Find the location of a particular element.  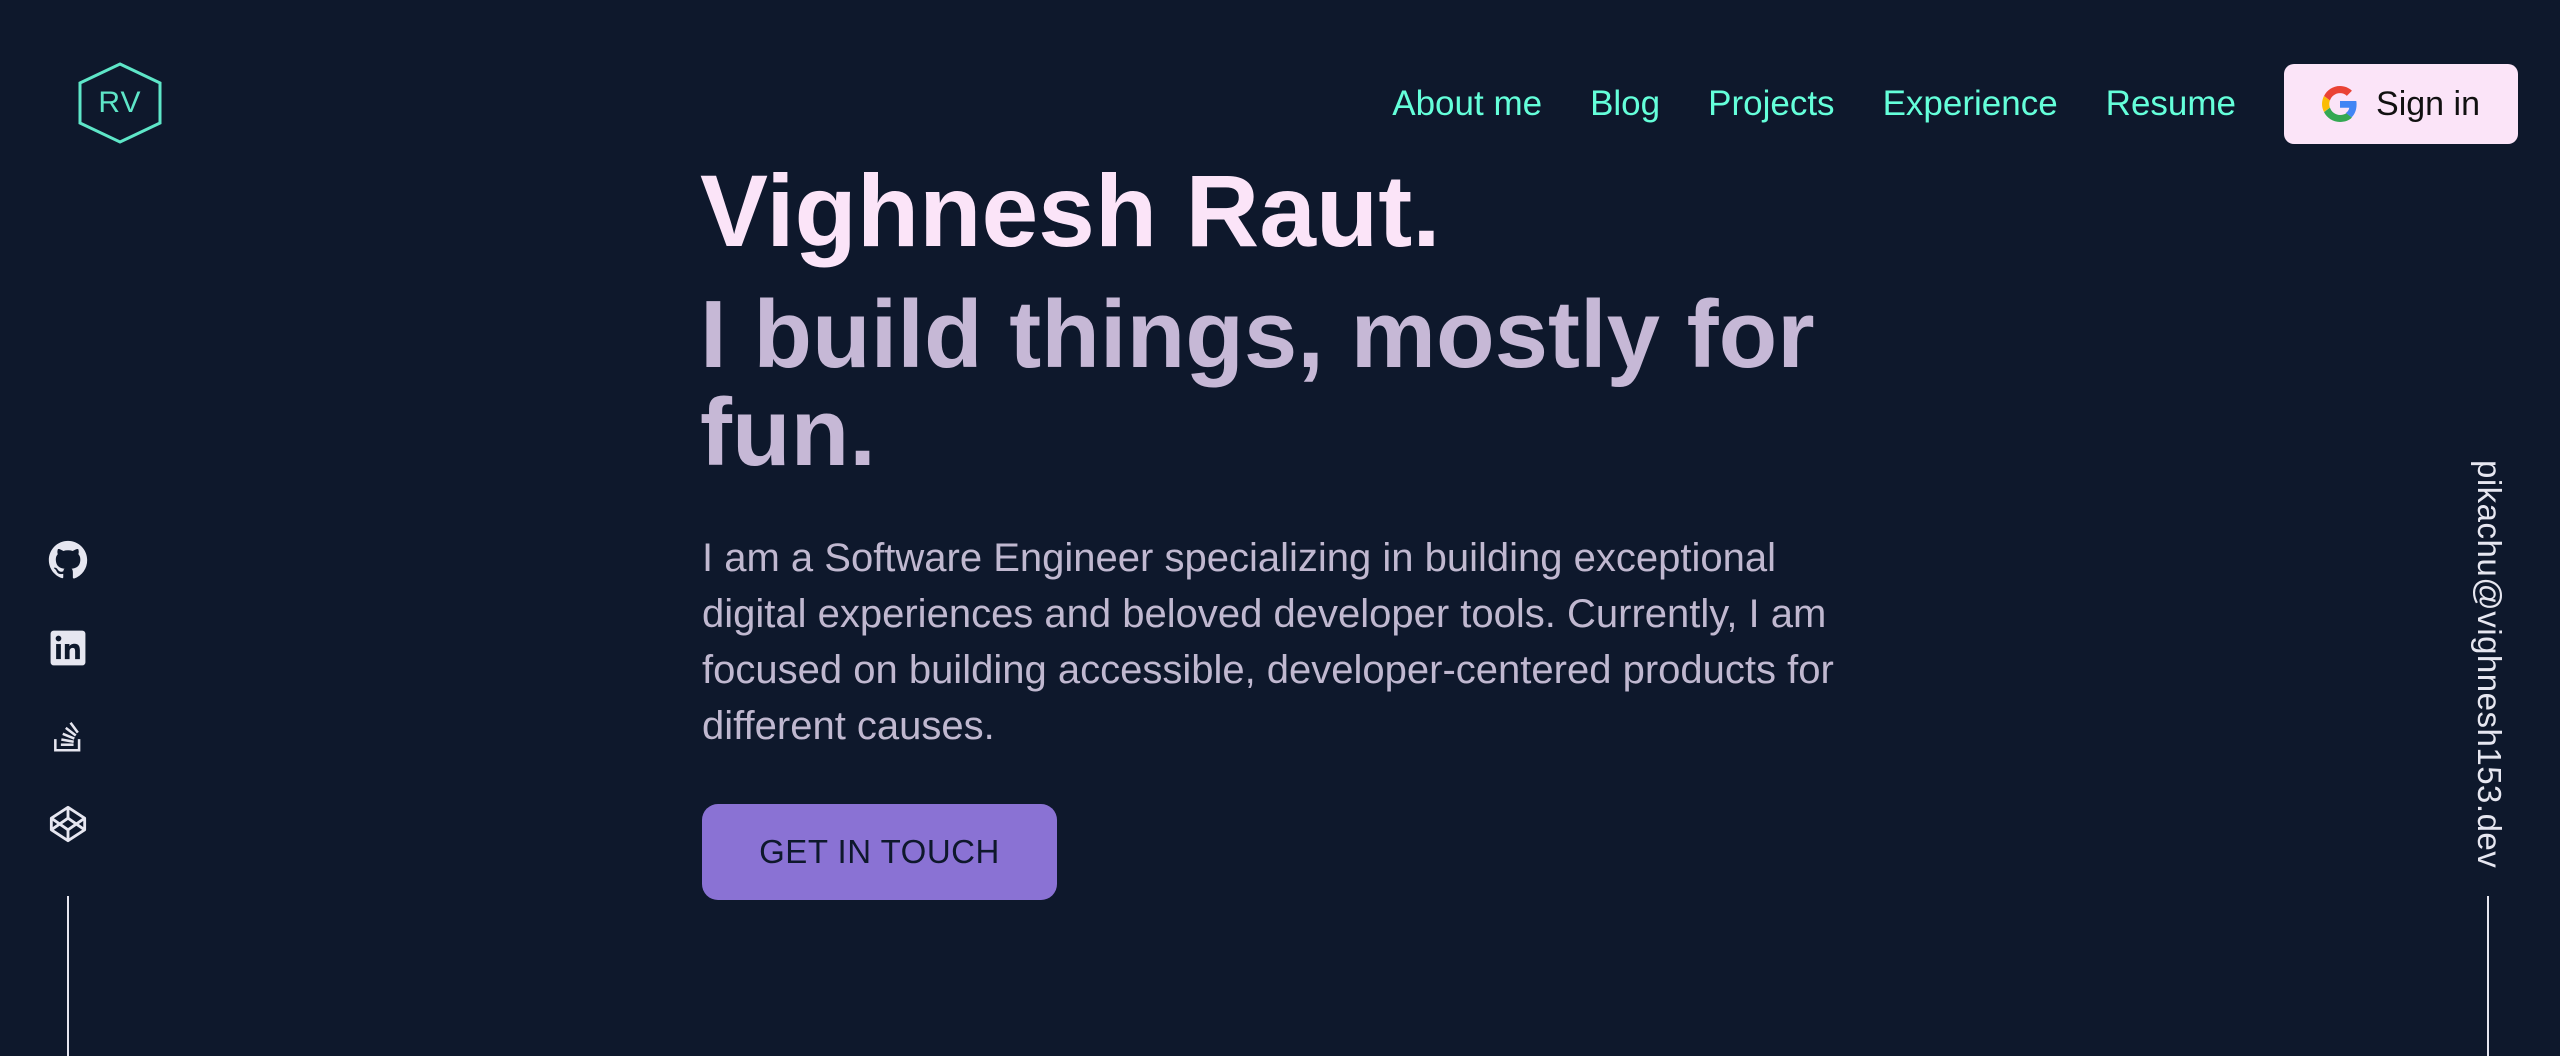

site-logo: RV is located at coordinates (120, 103).